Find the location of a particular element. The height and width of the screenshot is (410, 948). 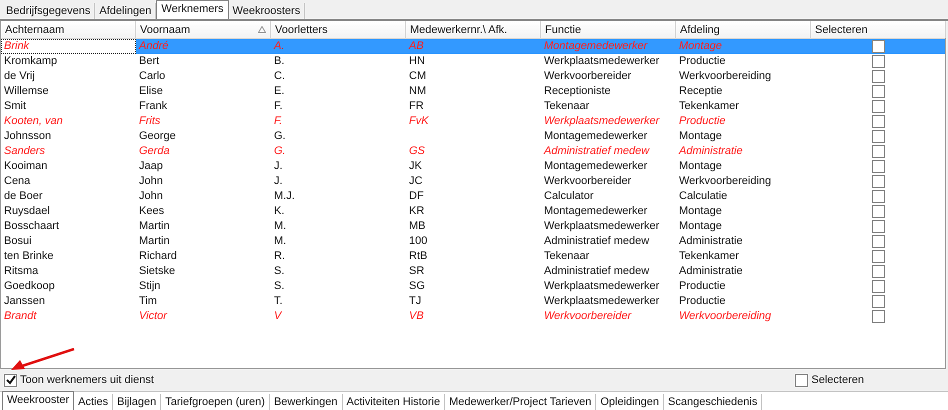

table-row: Kooten, van Frits F. FvK Werkplaatsmedewerker Productie is located at coordinates (473, 121).